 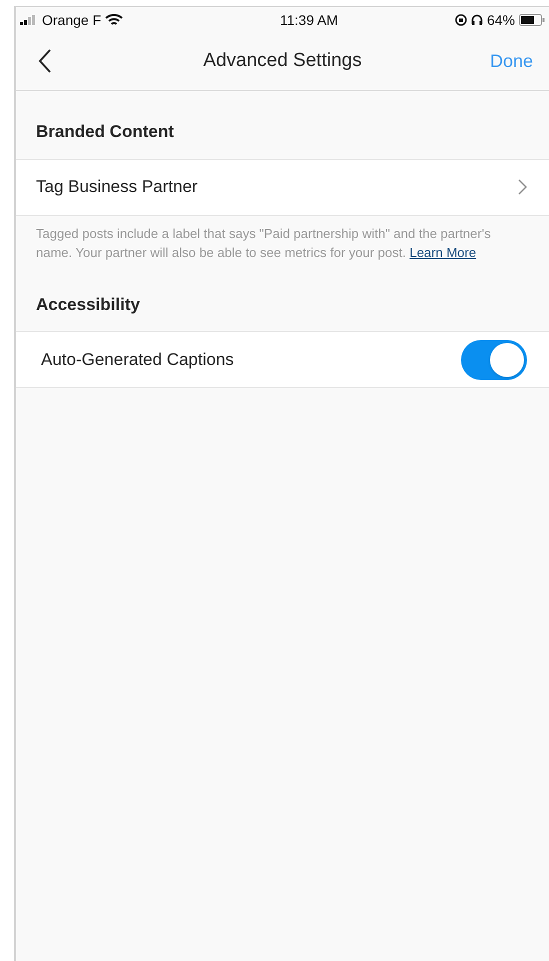 What do you see at coordinates (494, 360) in the screenshot?
I see `toggle-switch` at bounding box center [494, 360].